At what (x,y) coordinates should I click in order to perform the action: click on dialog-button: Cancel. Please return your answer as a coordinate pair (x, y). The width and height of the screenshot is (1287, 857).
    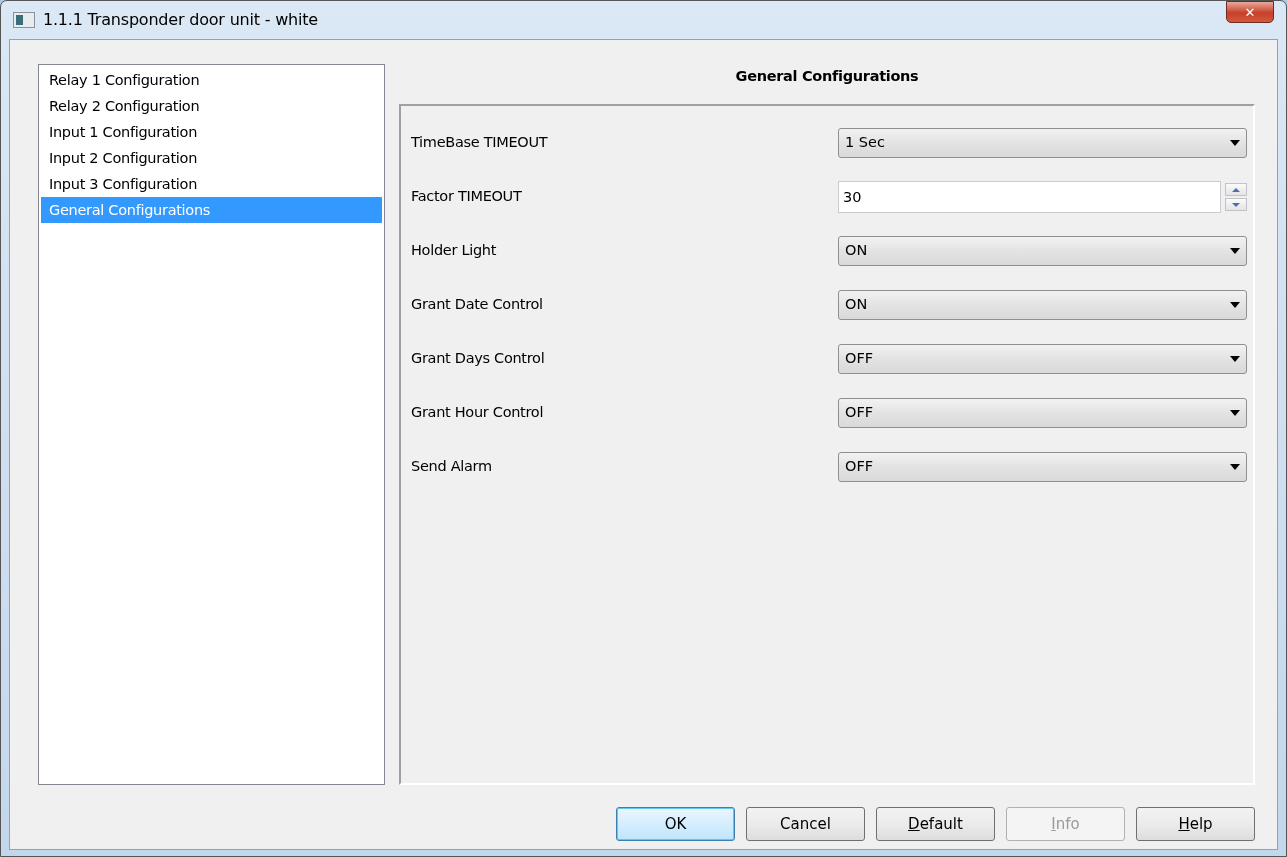
    Looking at the image, I should click on (805, 824).